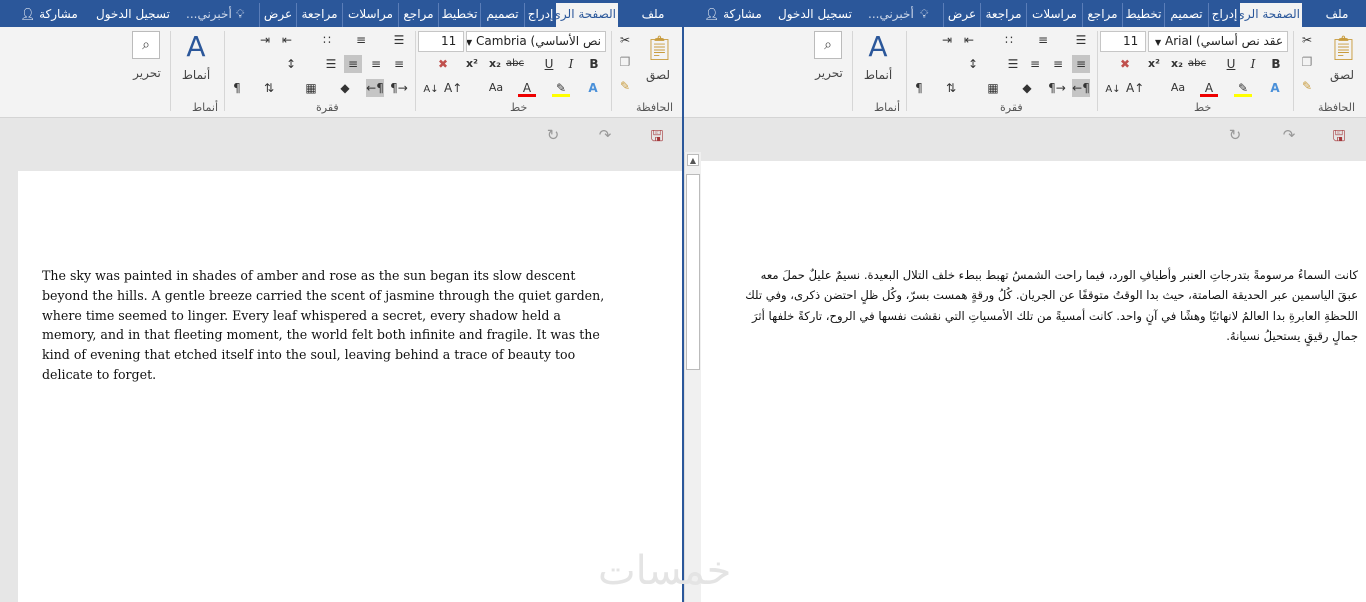  What do you see at coordinates (196, 47) in the screenshot?
I see `styles-icon: A` at bounding box center [196, 47].